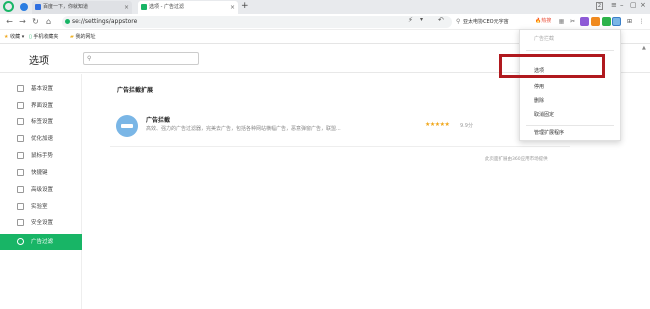 The image size is (650, 309). I want to click on dropdown-icon: ▾, so click(421, 19).